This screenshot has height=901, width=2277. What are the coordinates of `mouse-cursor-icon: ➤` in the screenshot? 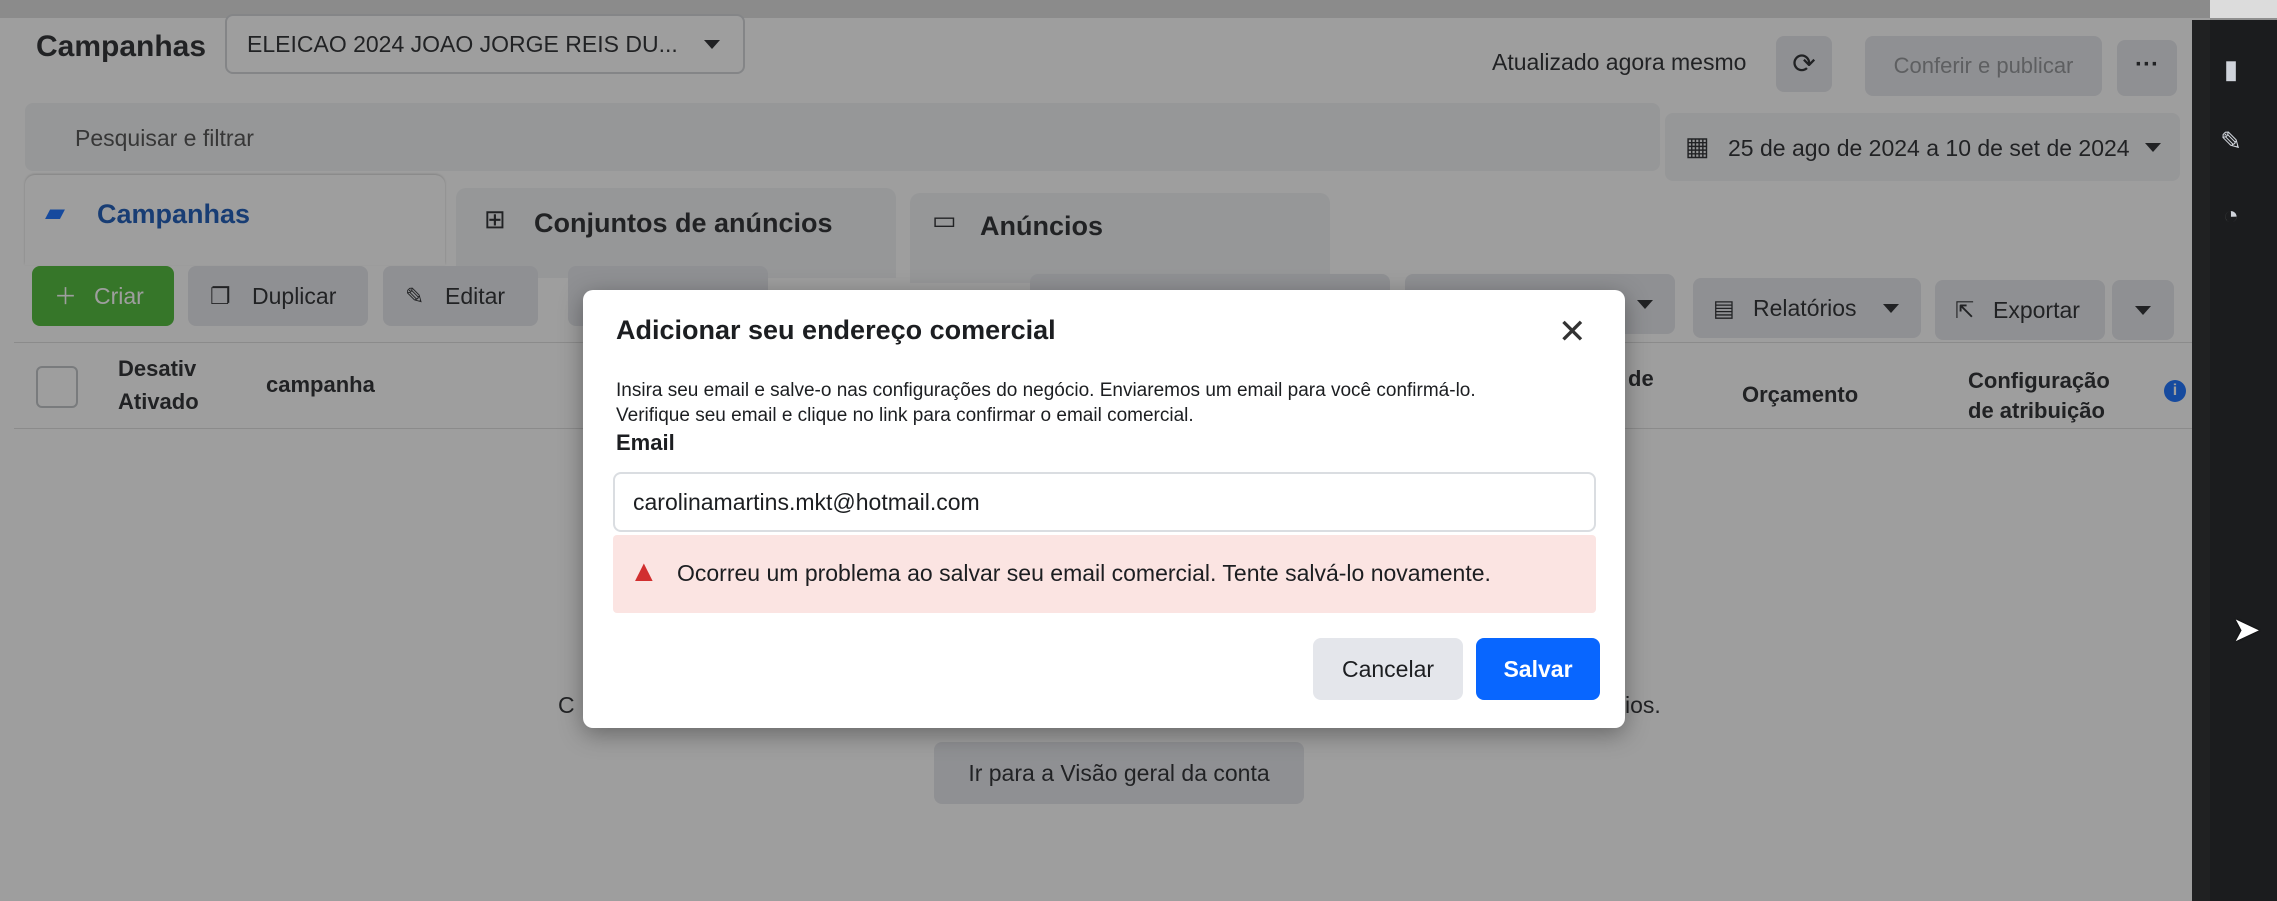 It's located at (2246, 630).